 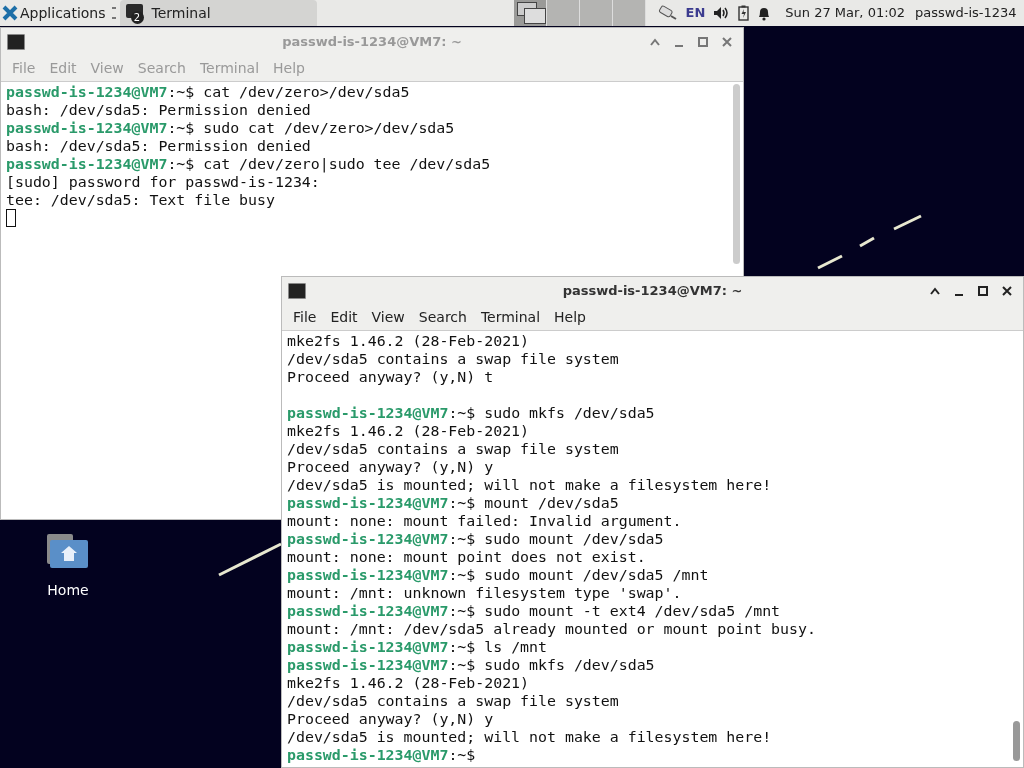 I want to click on taskbar-button: 2 Terminal, so click(x=218, y=13).